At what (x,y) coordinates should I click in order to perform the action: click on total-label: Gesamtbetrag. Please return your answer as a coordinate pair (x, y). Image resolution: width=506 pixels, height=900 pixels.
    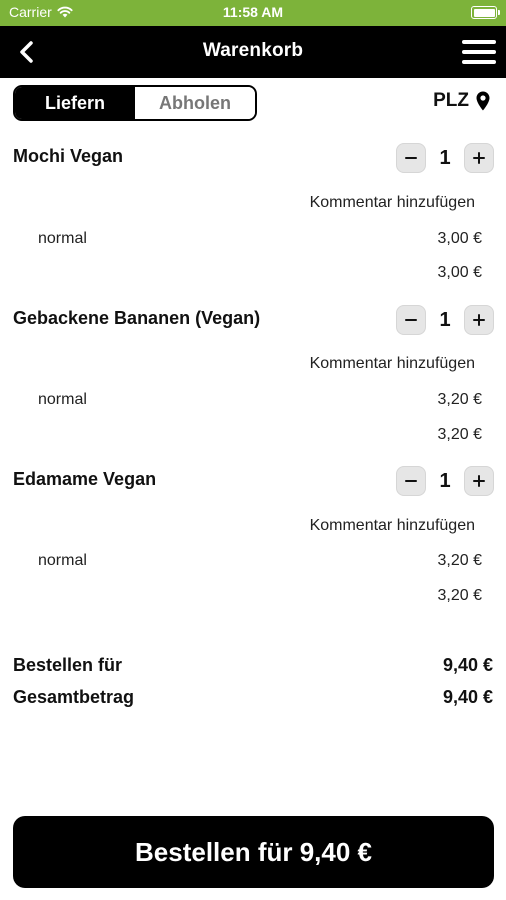
    Looking at the image, I should click on (74, 697).